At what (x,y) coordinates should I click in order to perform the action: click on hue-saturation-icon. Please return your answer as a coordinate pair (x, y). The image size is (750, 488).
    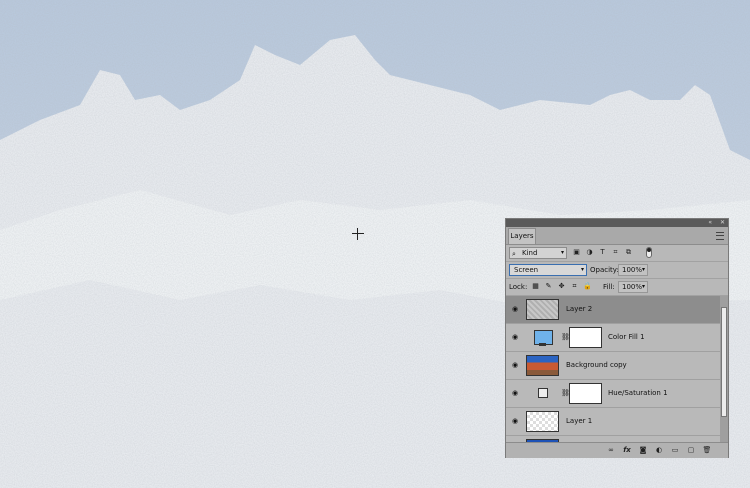
    Looking at the image, I should click on (543, 393).